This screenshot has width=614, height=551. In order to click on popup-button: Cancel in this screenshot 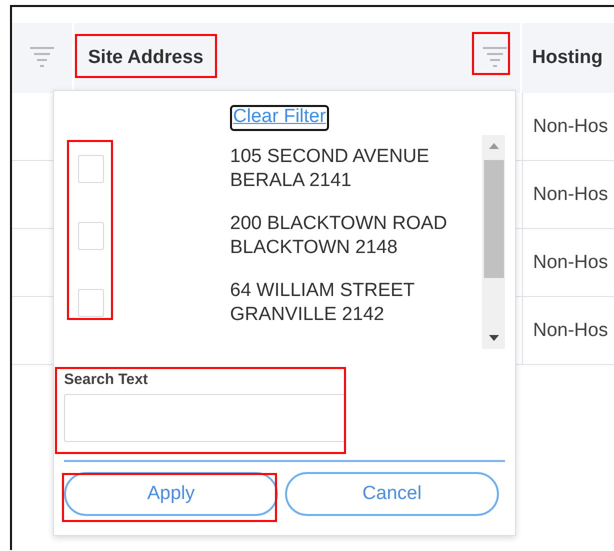, I will do `click(392, 494)`.